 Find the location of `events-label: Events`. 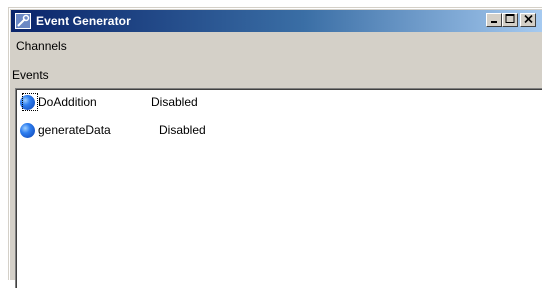

events-label: Events is located at coordinates (30, 75).